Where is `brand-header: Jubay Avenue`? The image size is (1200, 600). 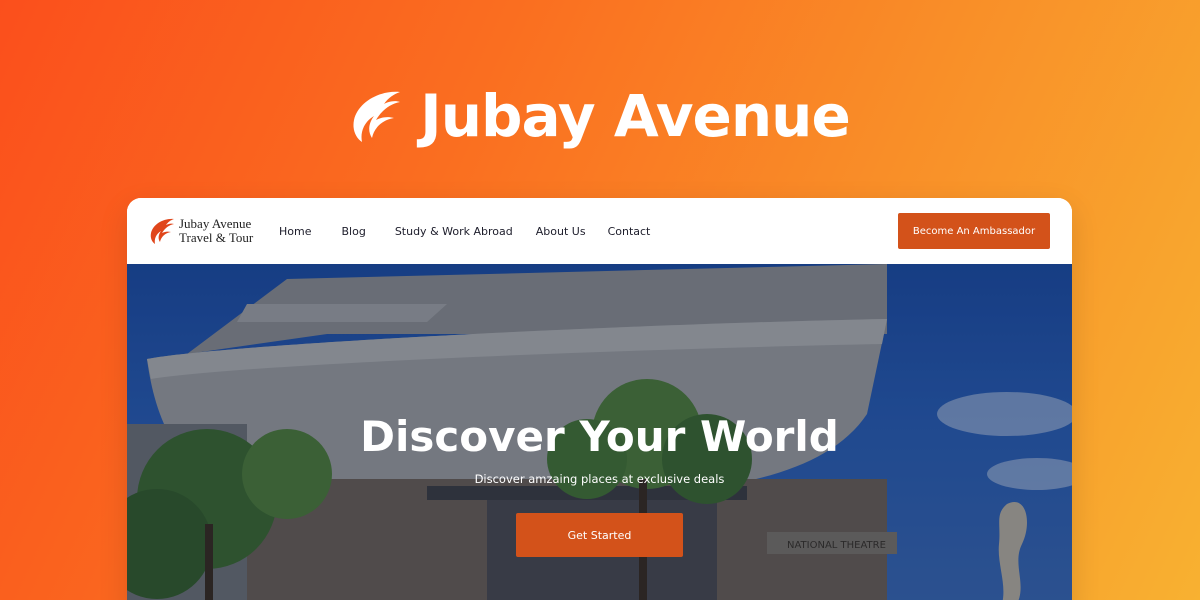
brand-header: Jubay Avenue is located at coordinates (600, 116).